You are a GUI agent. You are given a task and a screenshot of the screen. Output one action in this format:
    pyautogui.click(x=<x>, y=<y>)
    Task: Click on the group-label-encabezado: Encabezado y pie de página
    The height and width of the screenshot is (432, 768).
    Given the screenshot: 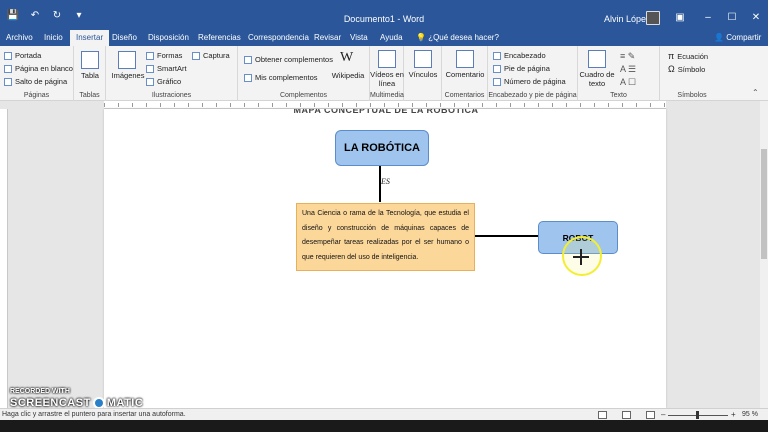 What is the action you would take?
    pyautogui.click(x=532, y=95)
    